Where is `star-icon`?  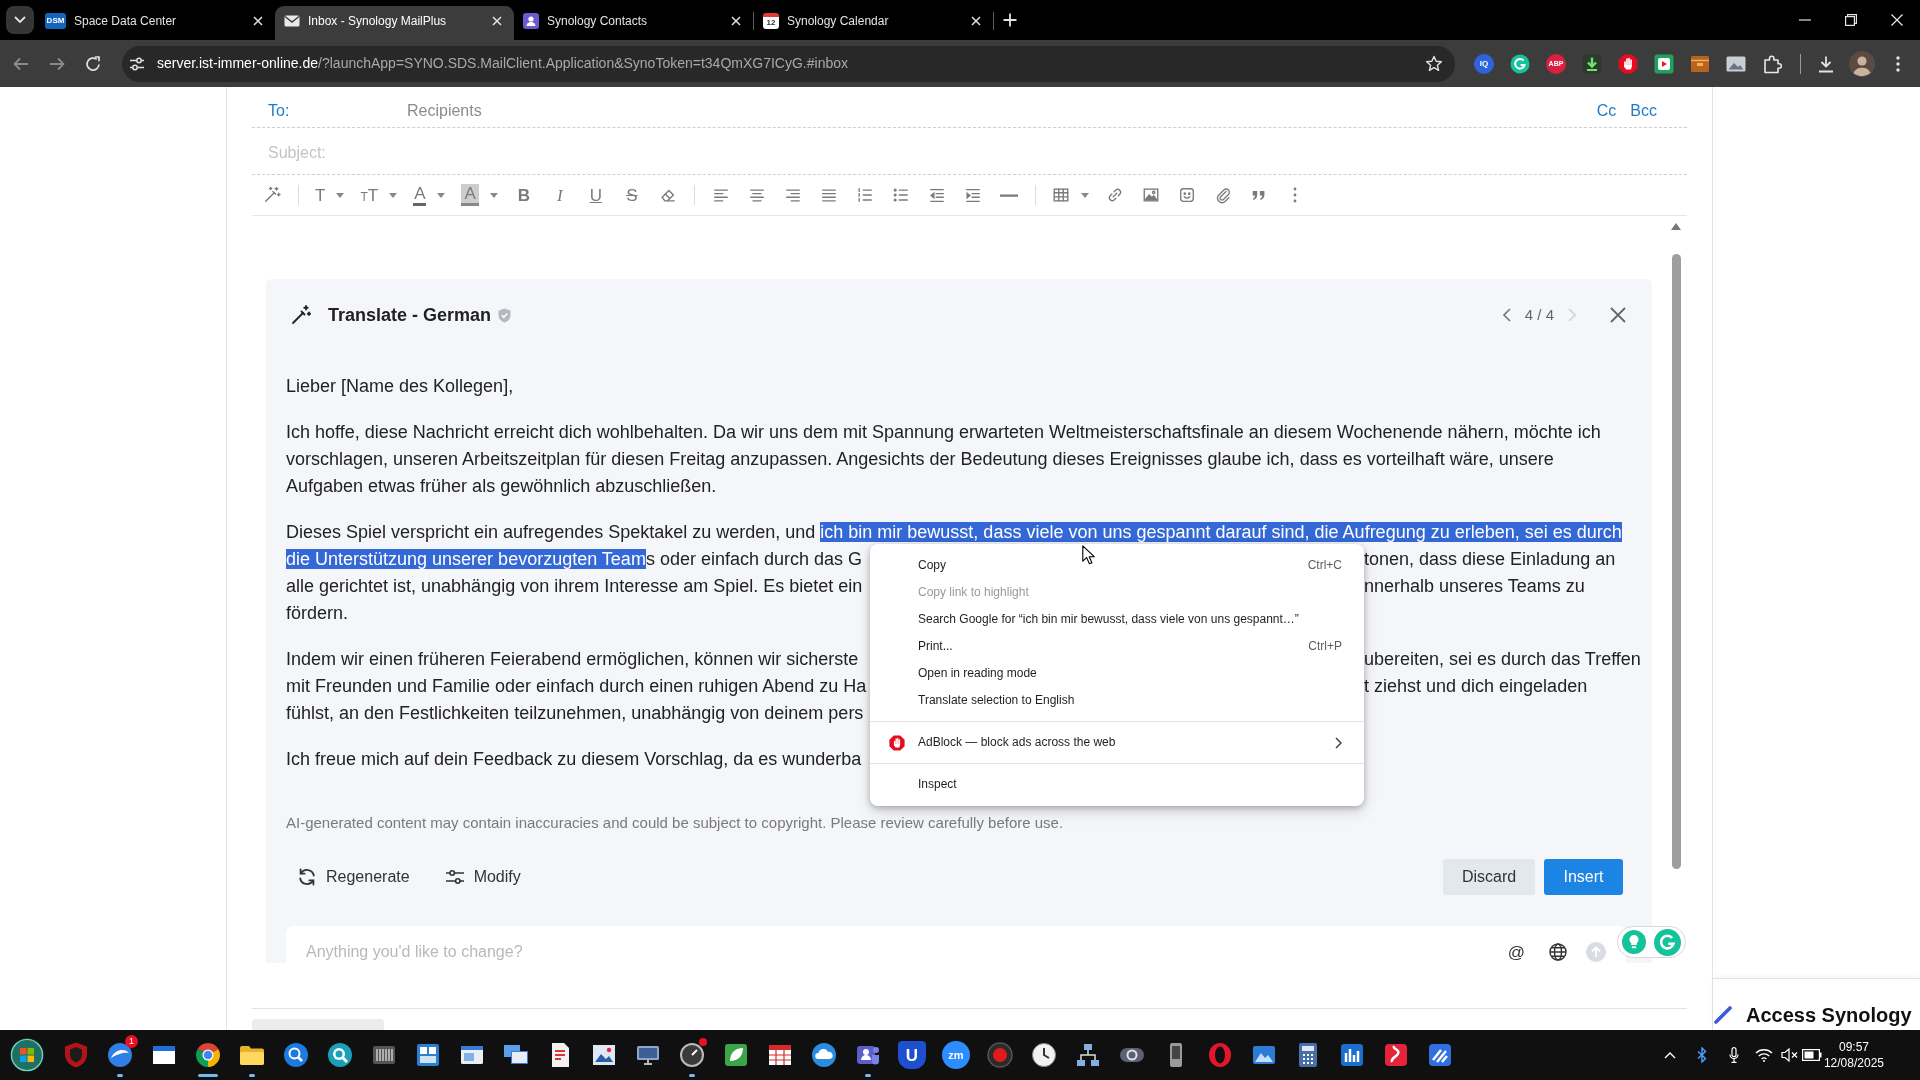 star-icon is located at coordinates (1434, 63).